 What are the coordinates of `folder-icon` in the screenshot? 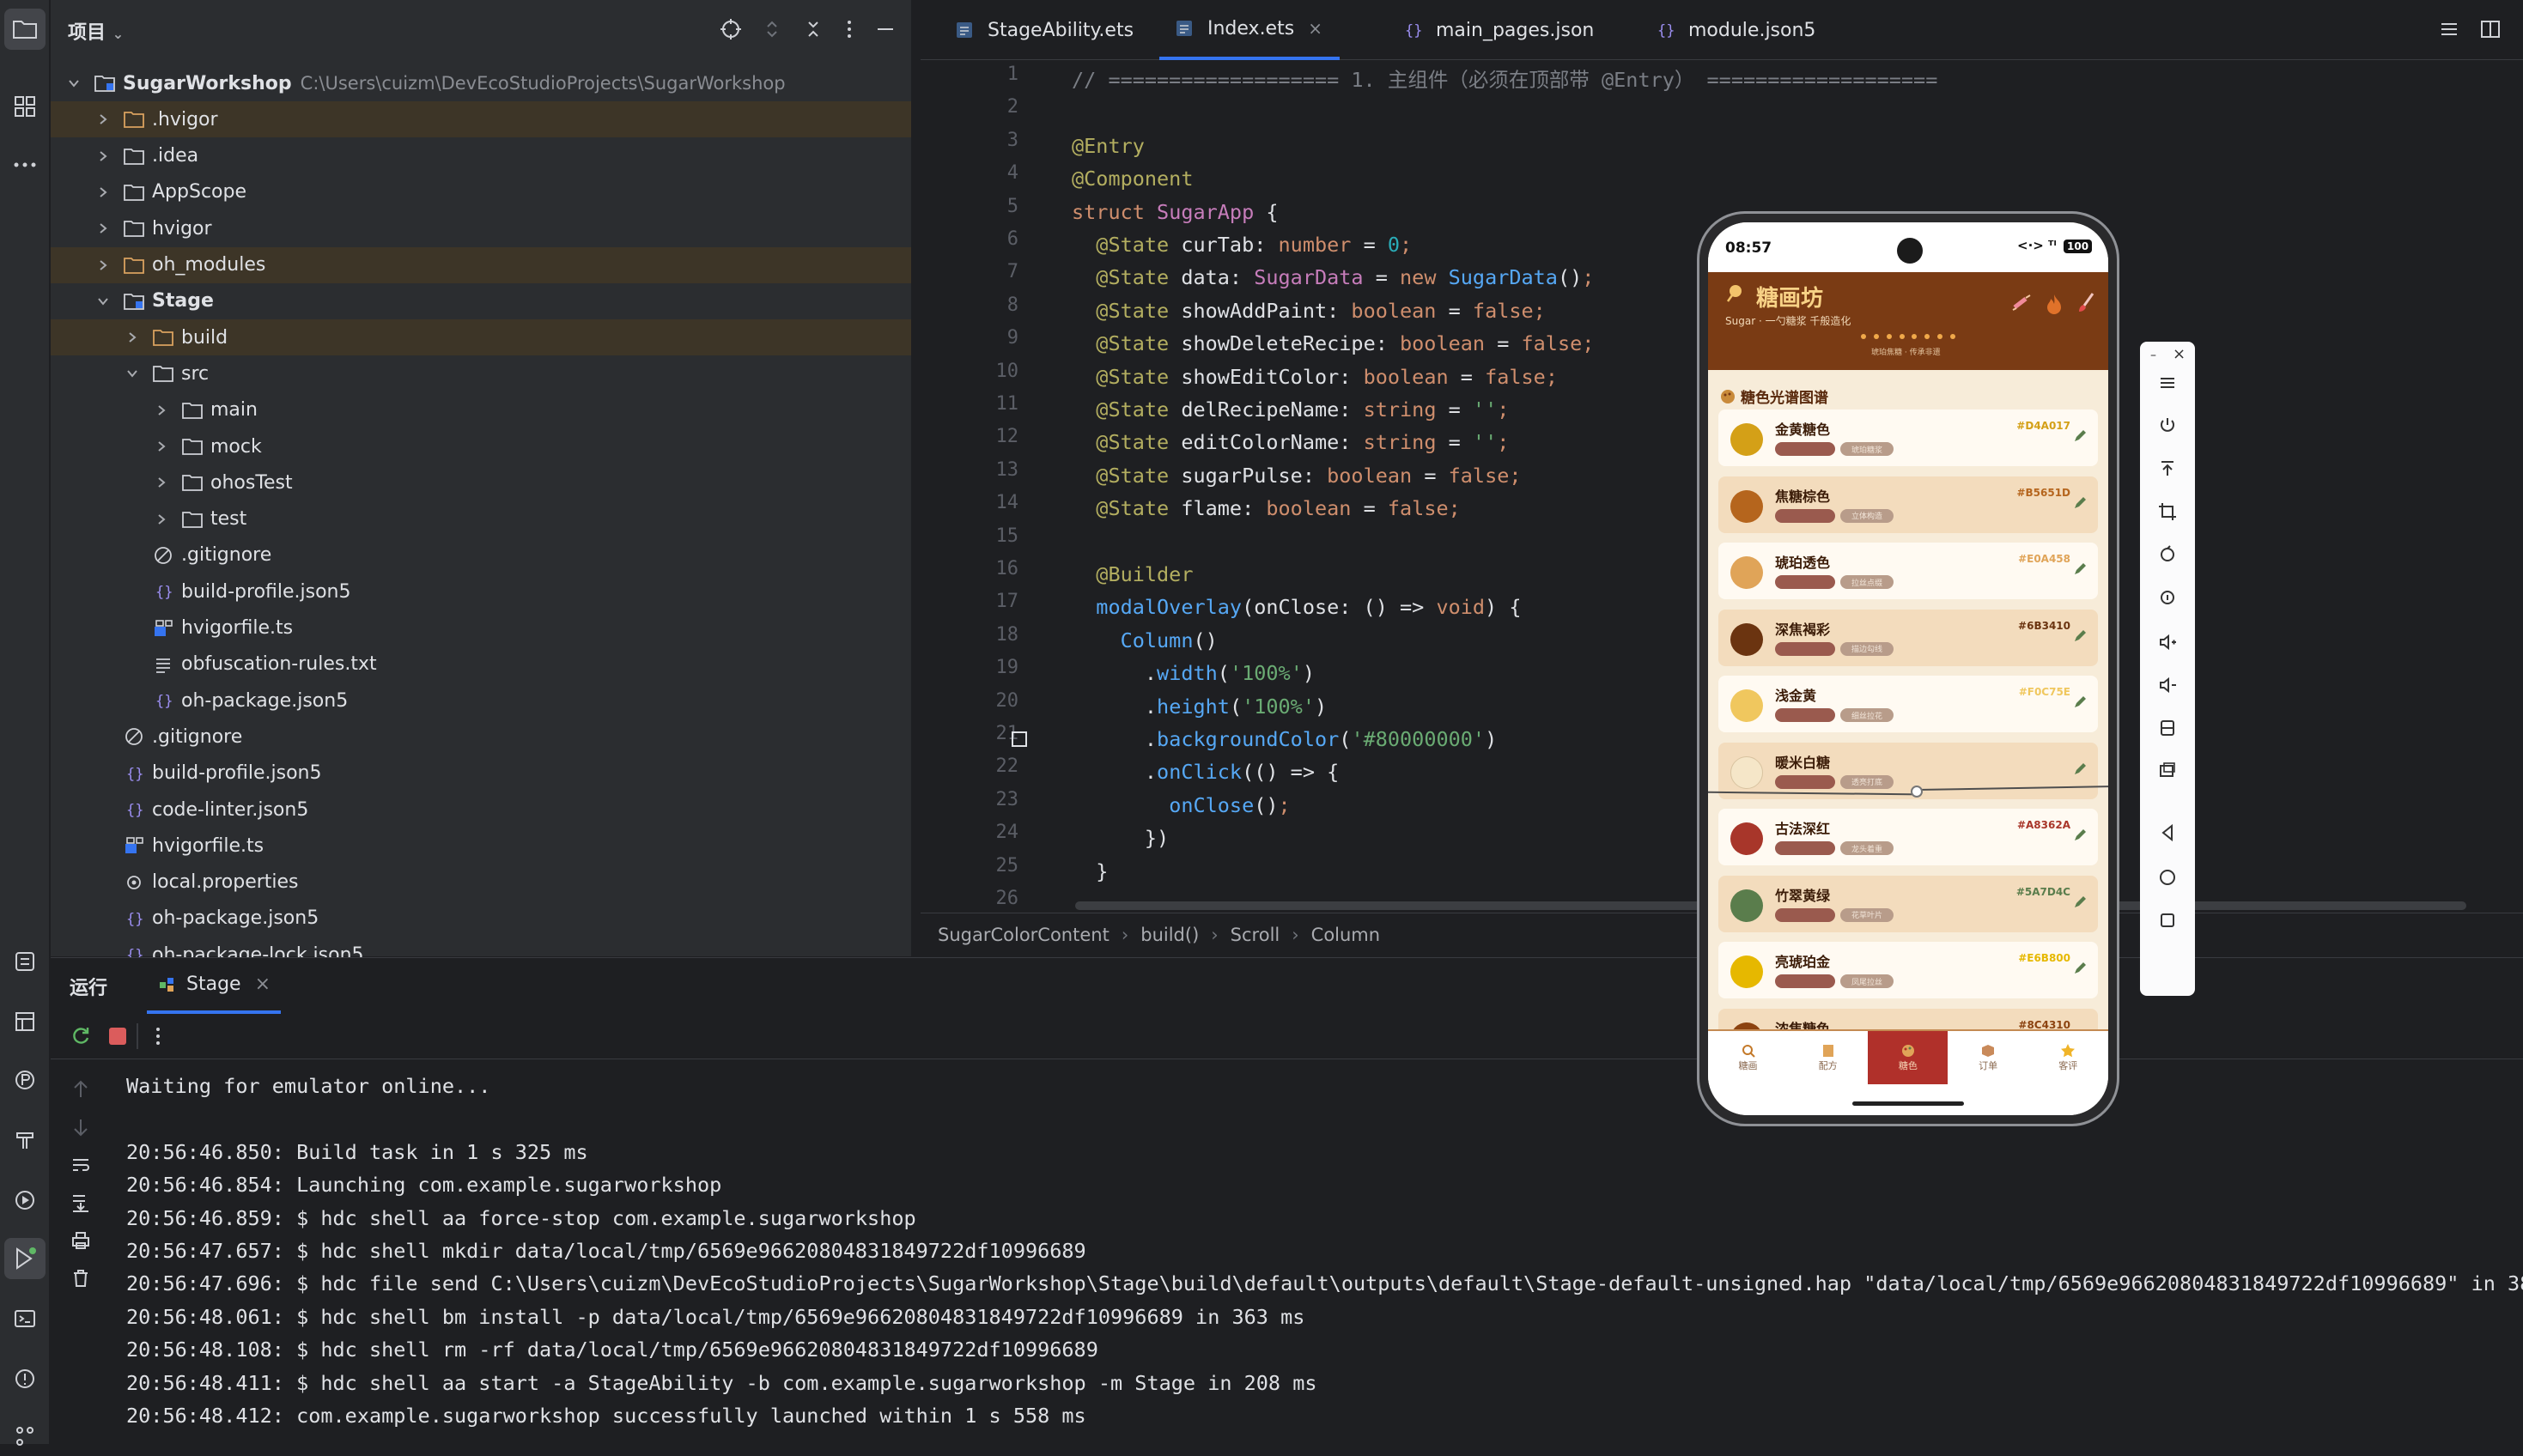 It's located at (25, 30).